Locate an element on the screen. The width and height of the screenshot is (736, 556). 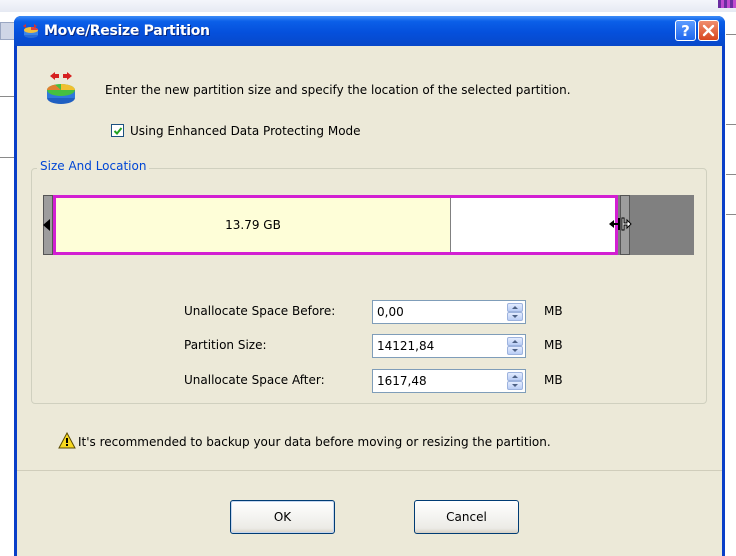
used-space: 13.79 GB is located at coordinates (253, 225).